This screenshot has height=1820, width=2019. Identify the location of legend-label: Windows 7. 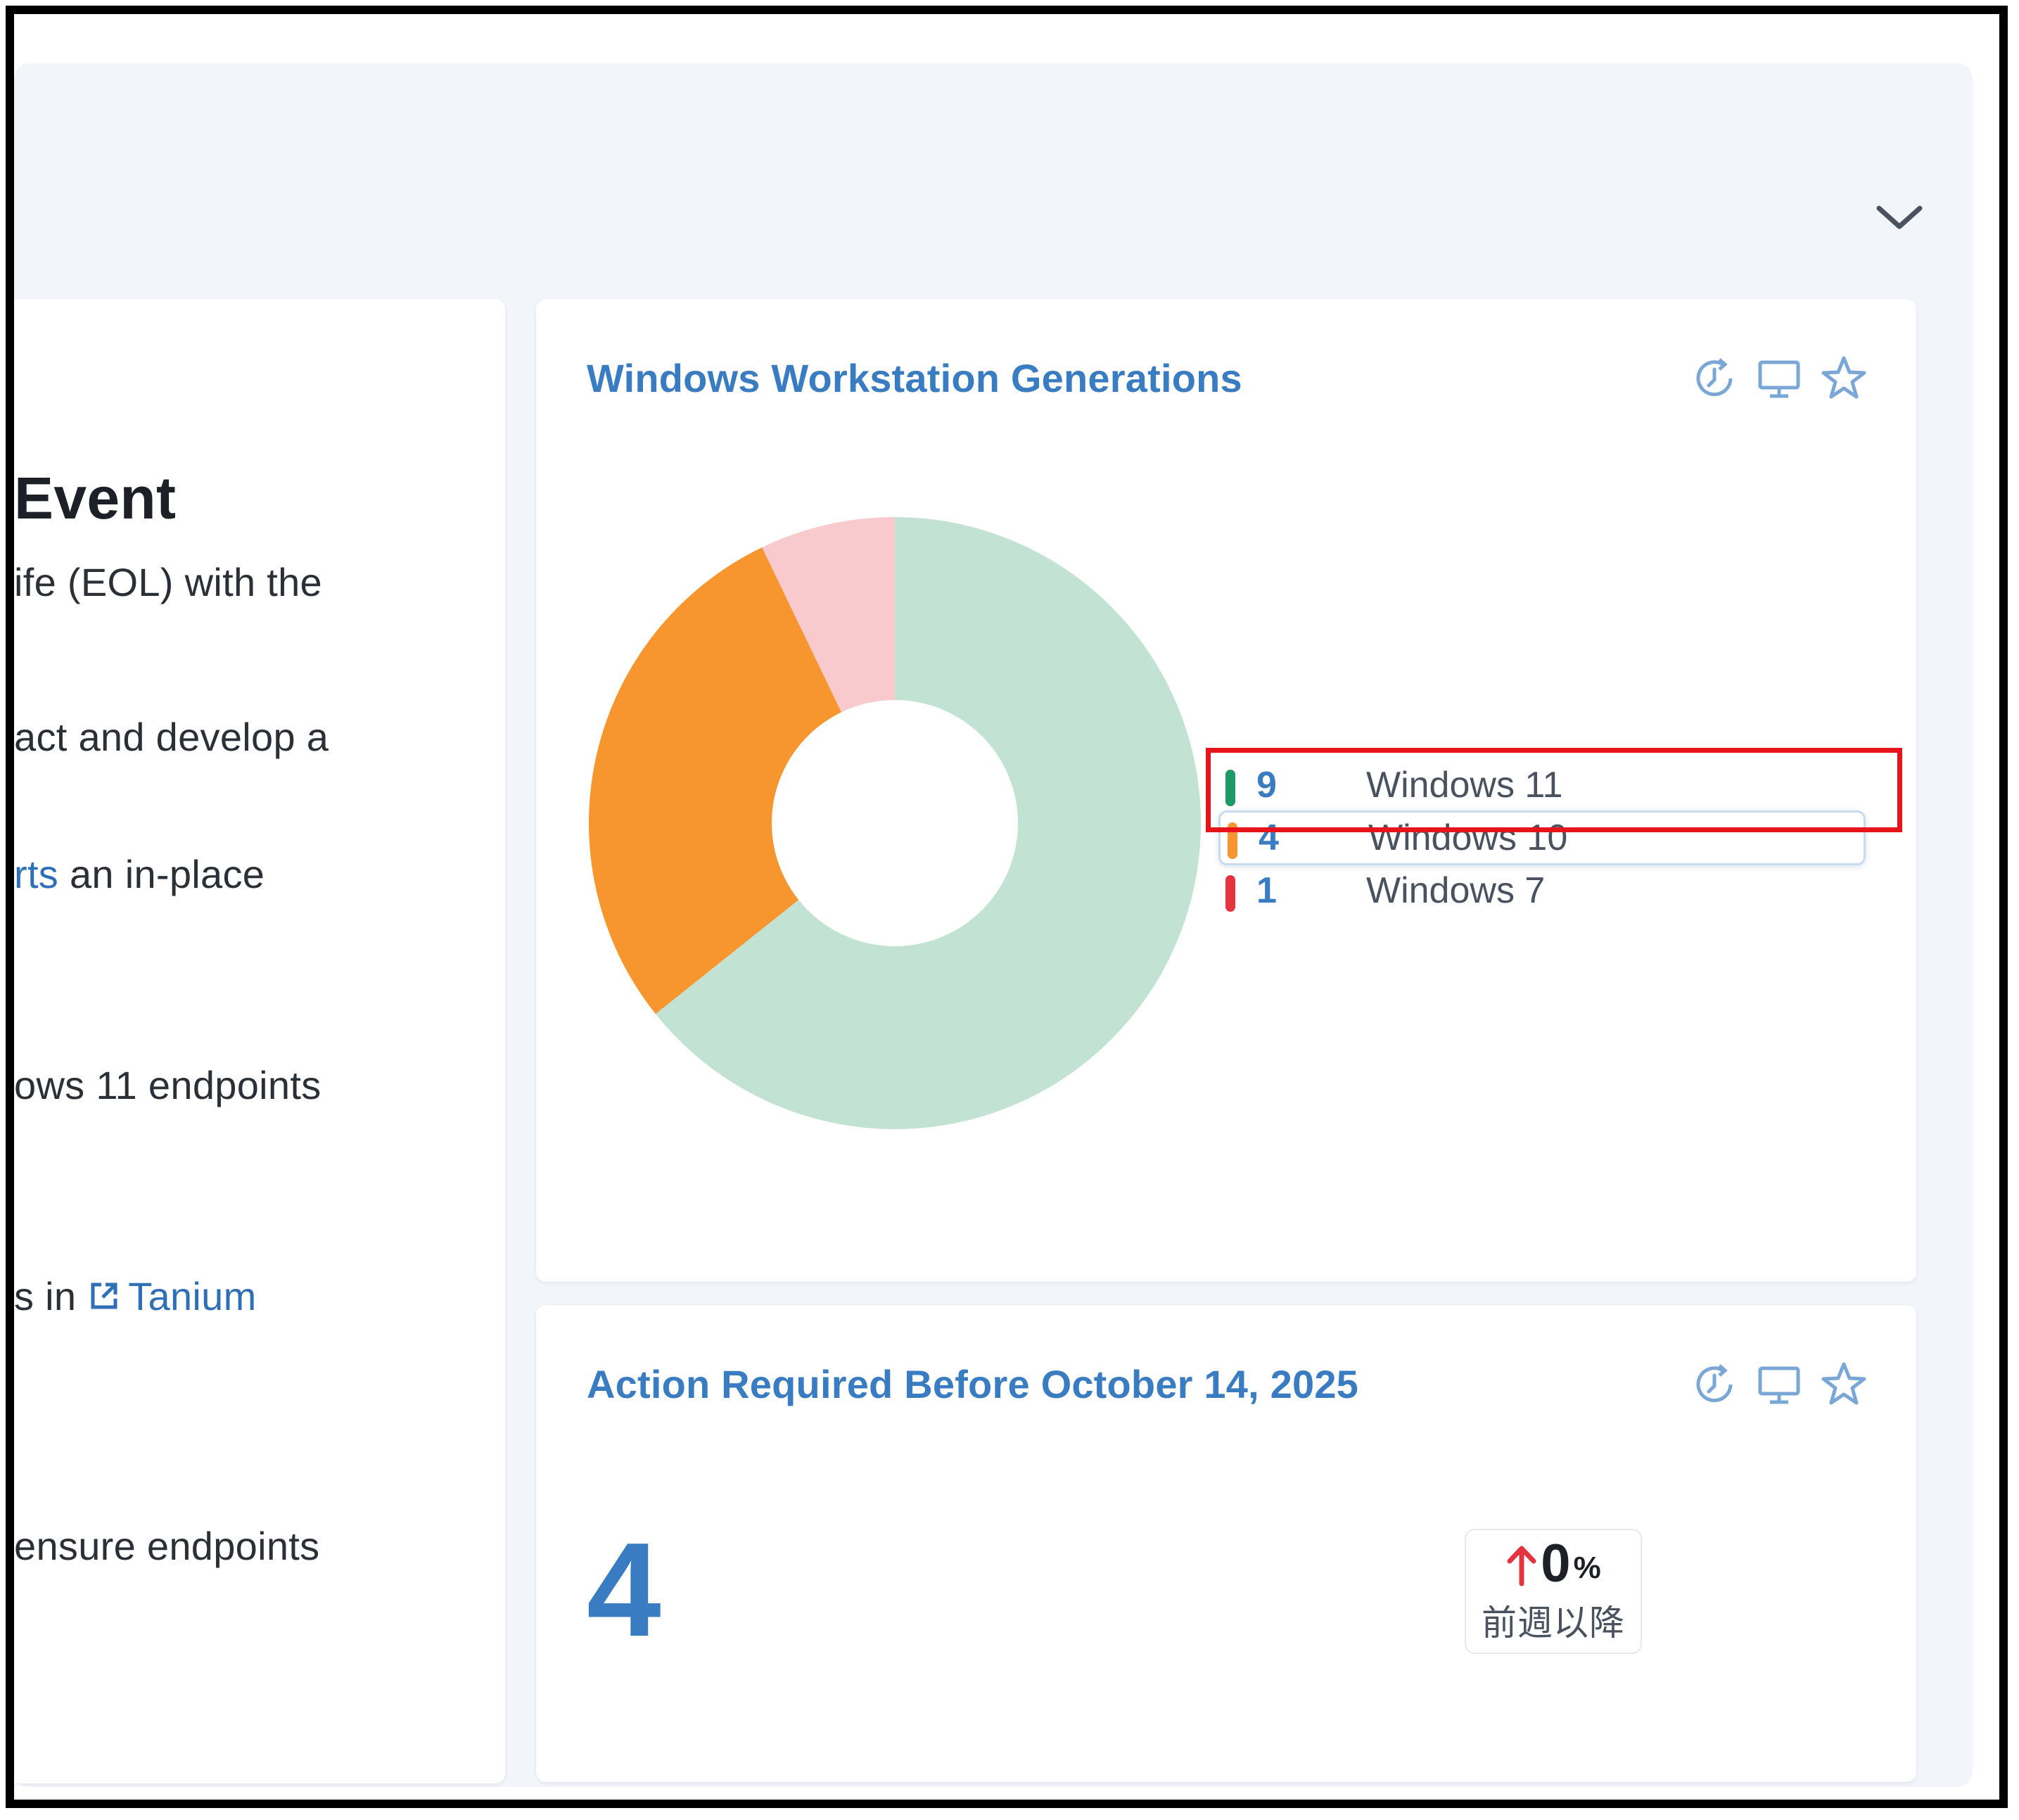
(1456, 890).